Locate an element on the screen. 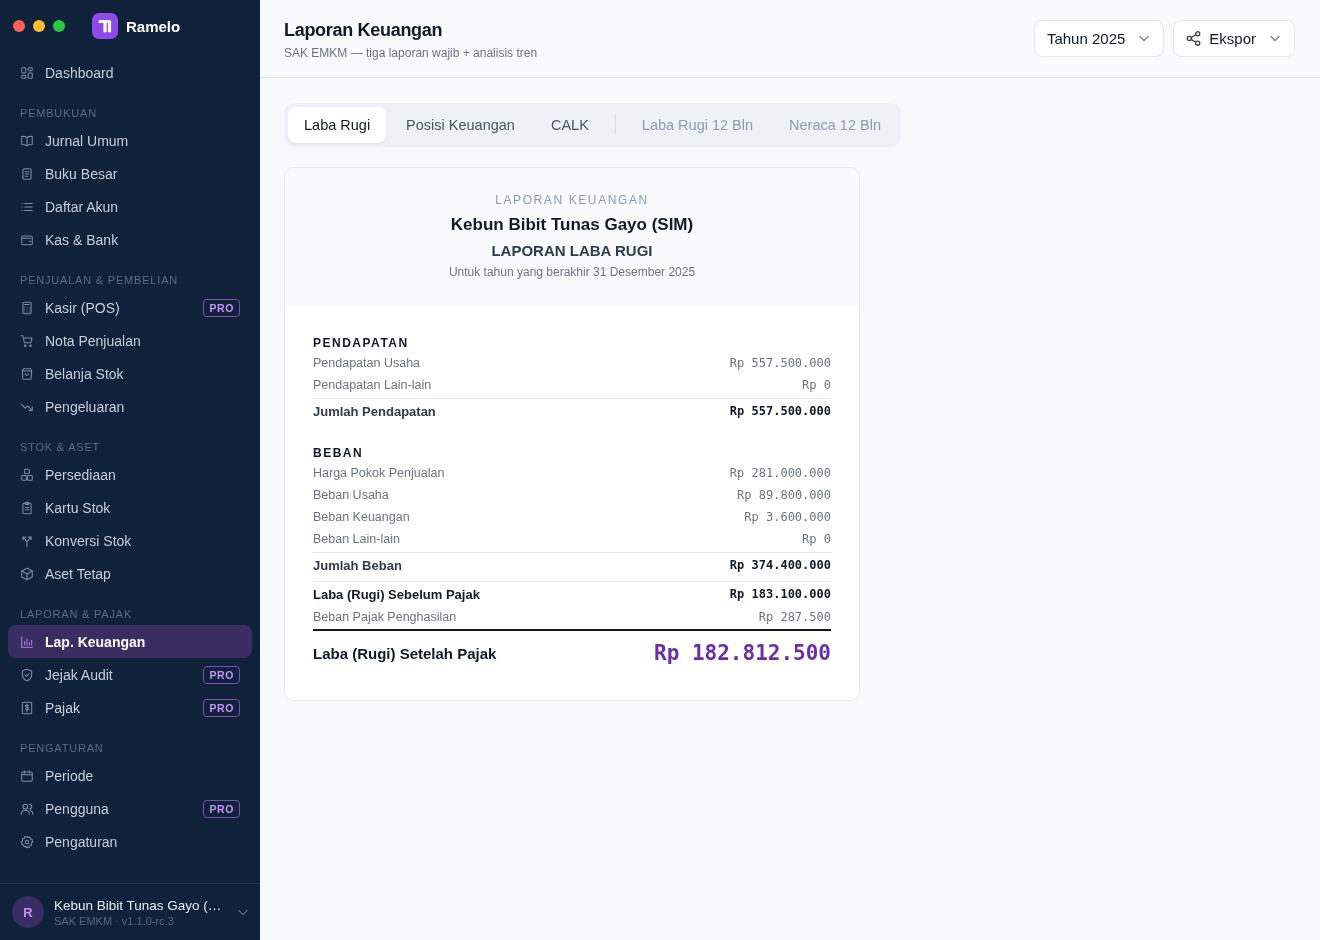  users-icon is located at coordinates (27, 808).